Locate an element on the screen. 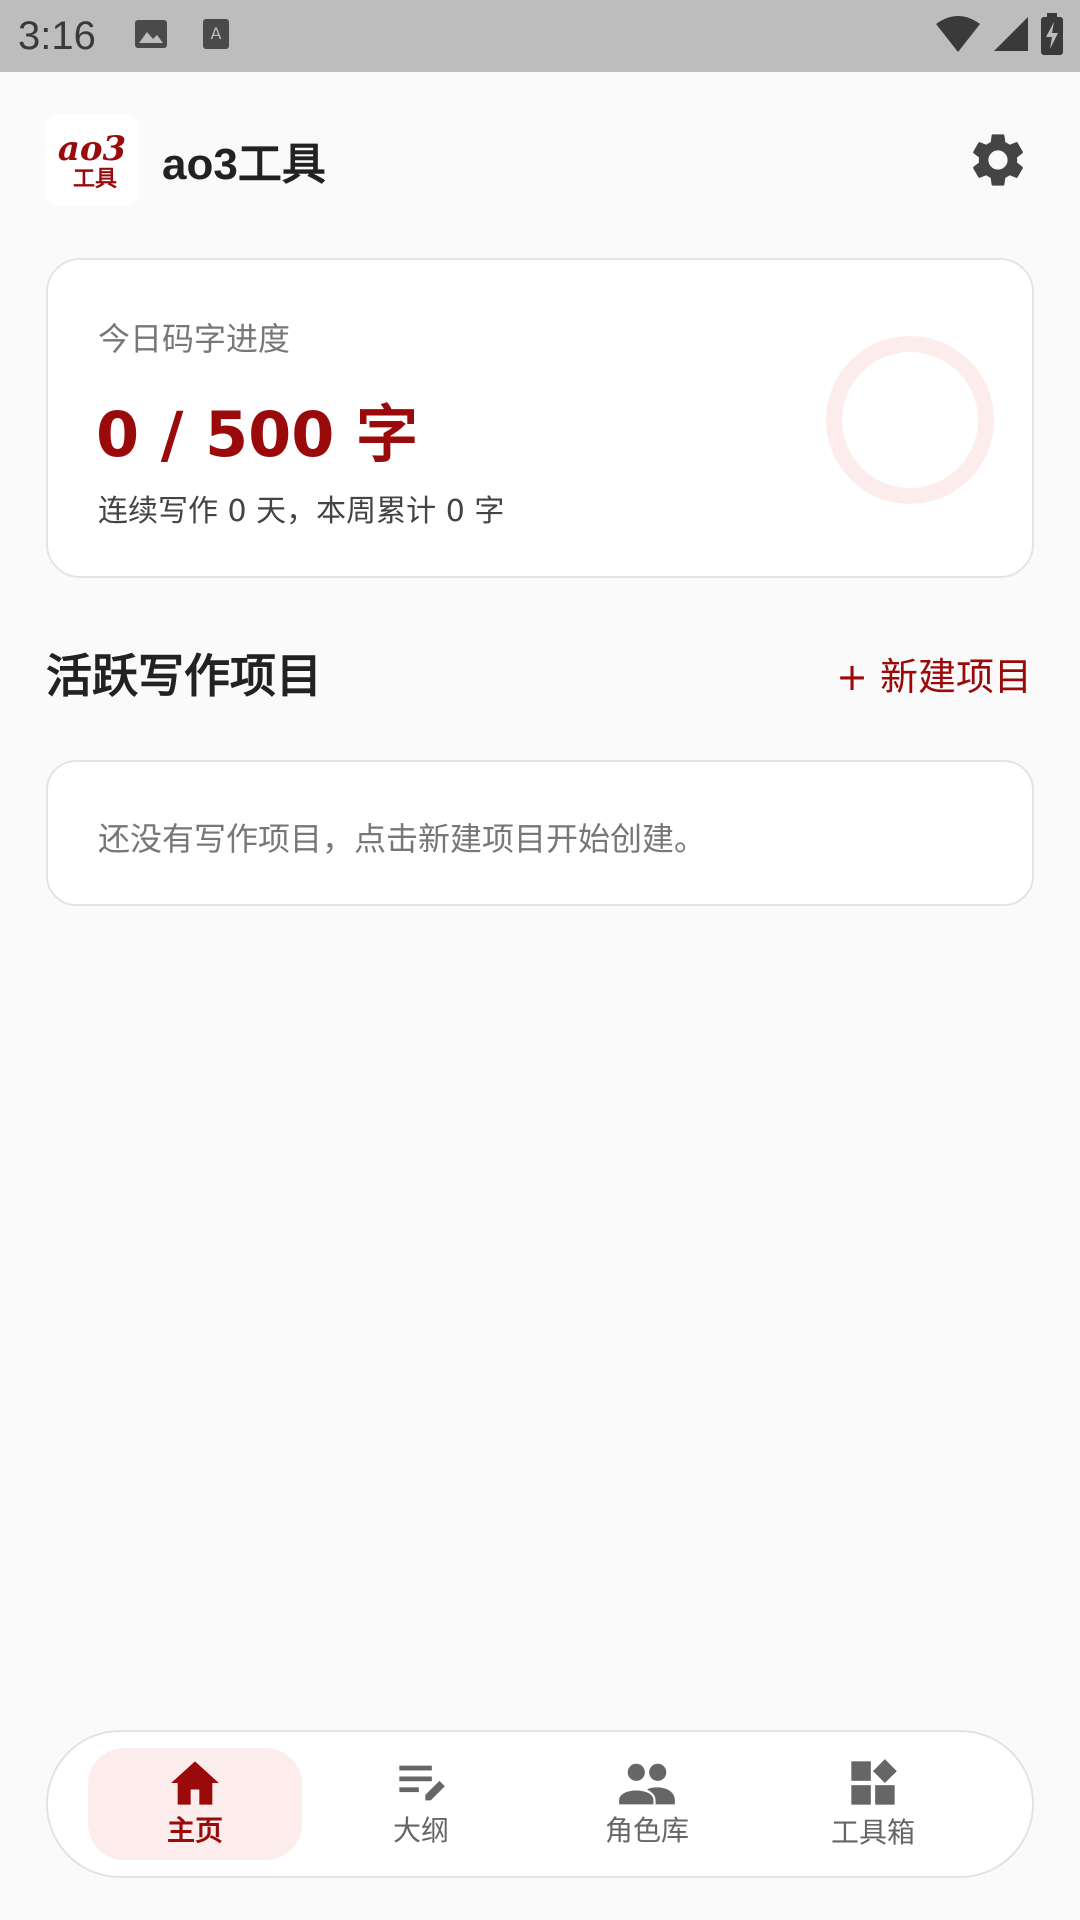 This screenshot has height=1920, width=1080. section-title-active-projects: 活跃写作项目 is located at coordinates (184, 676).